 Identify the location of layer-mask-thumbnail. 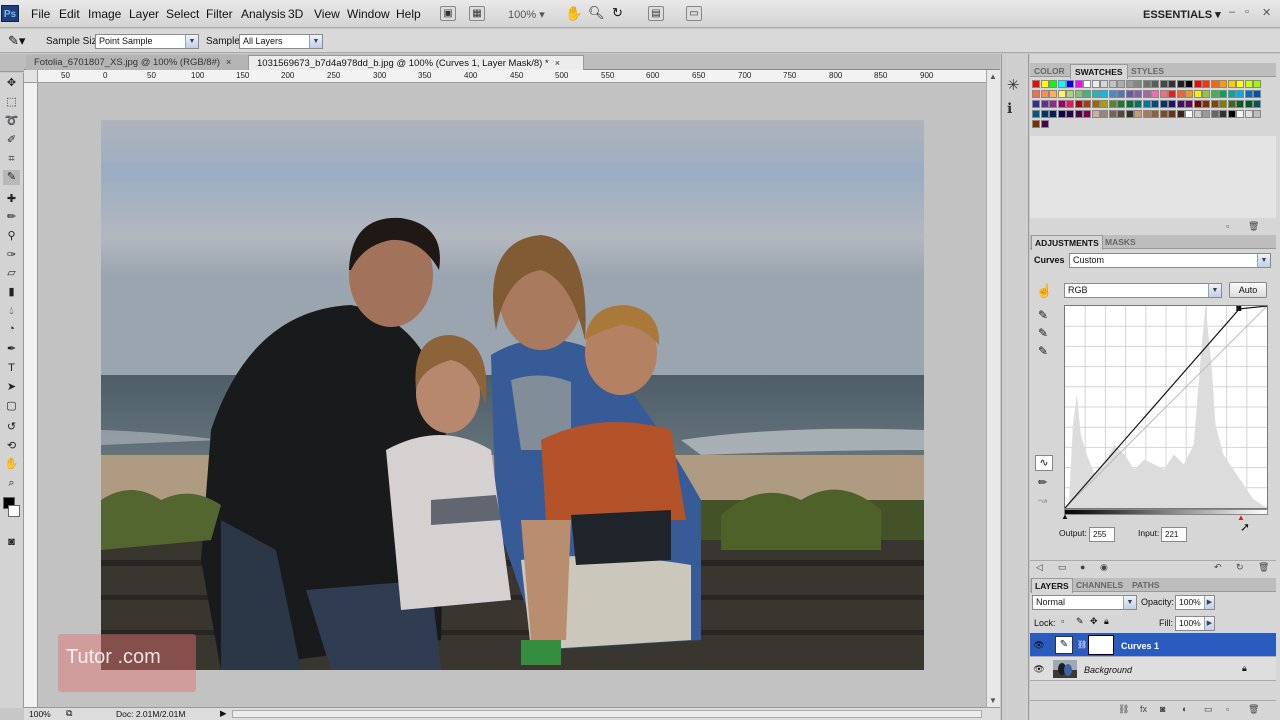
(1101, 645).